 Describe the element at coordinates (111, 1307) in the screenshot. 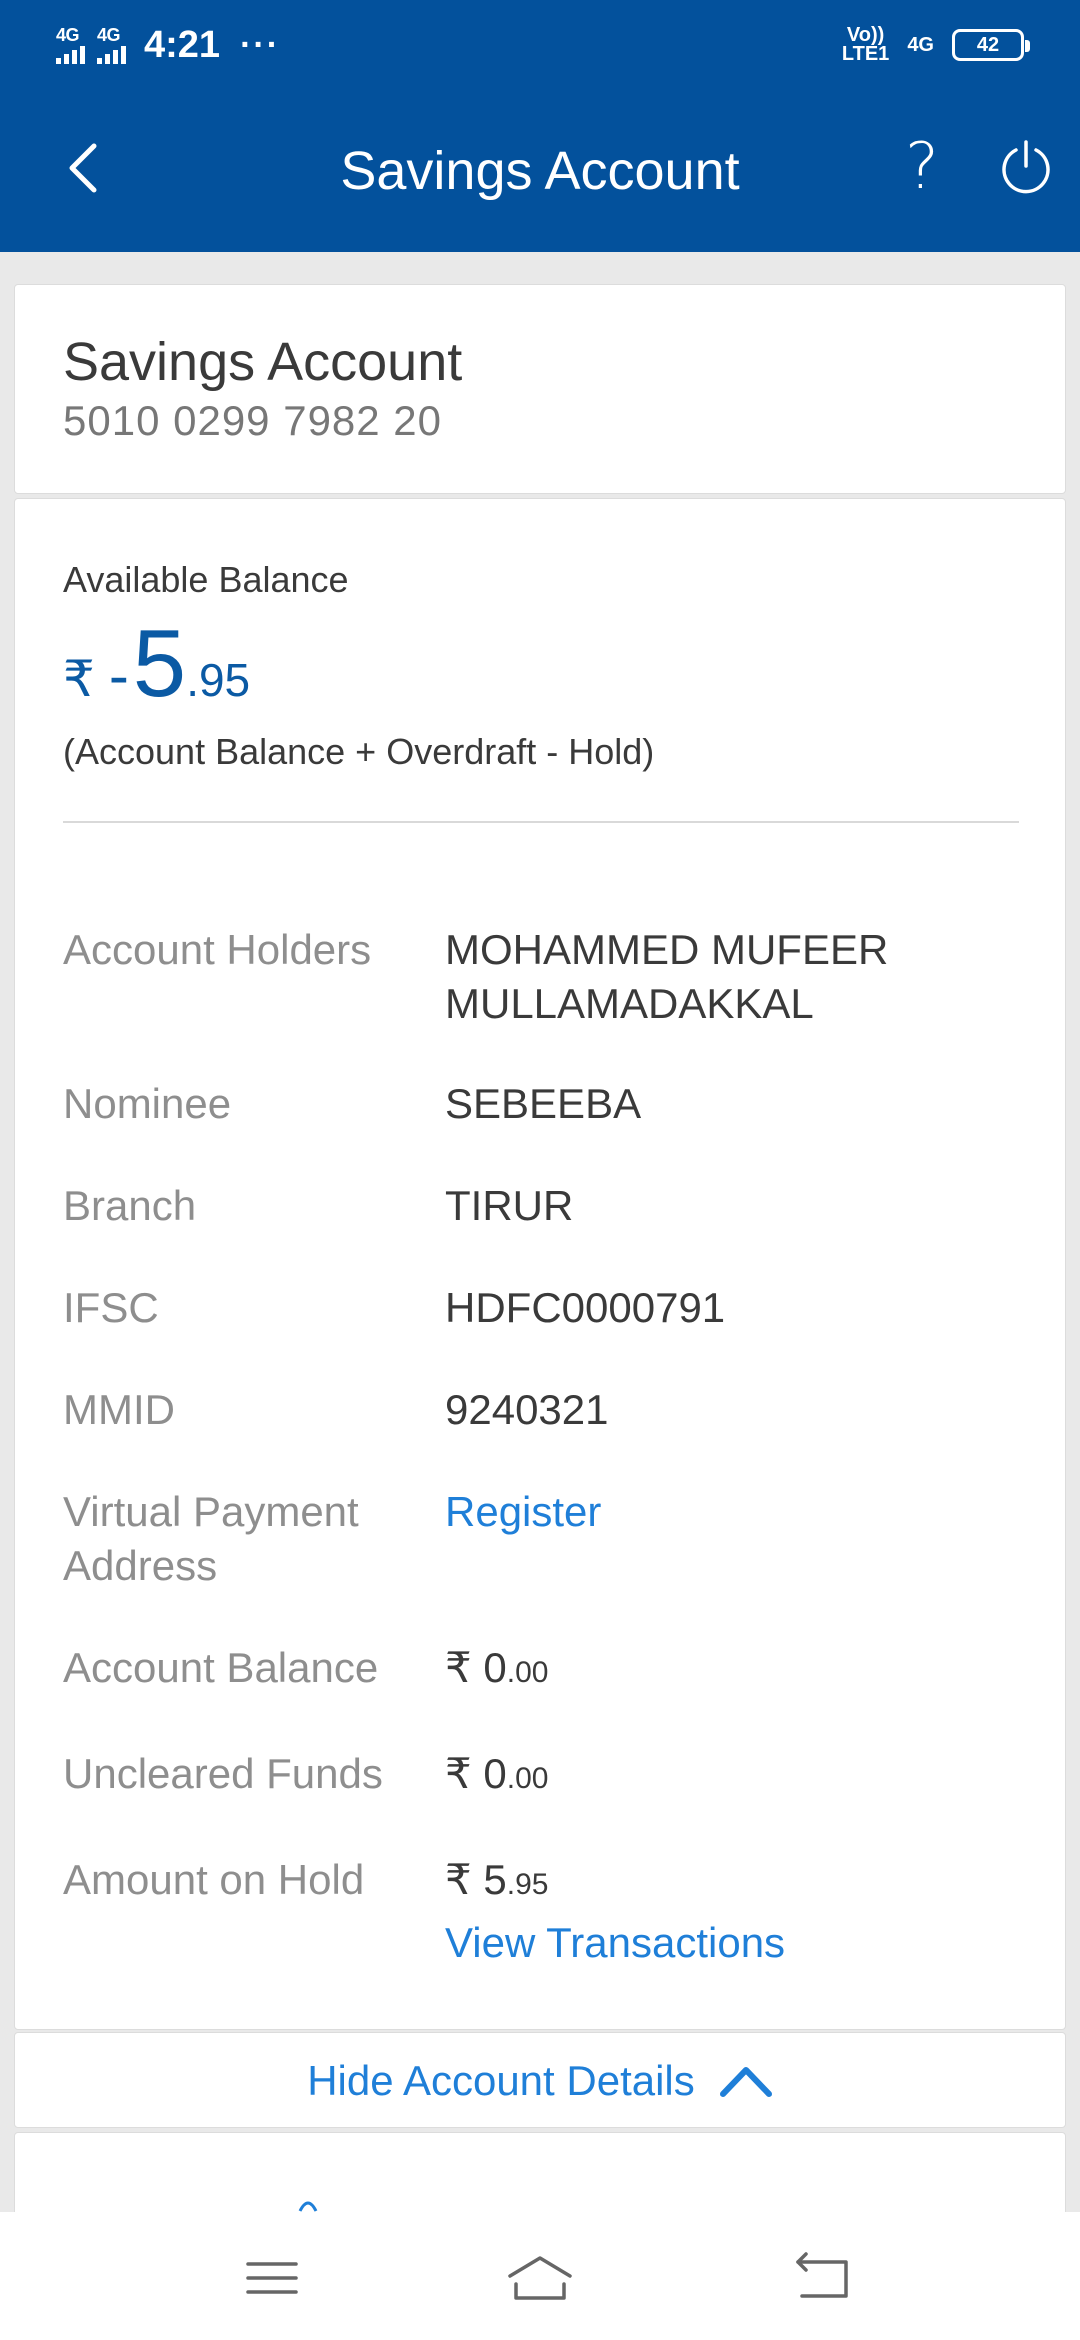

I see `detail-label: IFSC` at that location.